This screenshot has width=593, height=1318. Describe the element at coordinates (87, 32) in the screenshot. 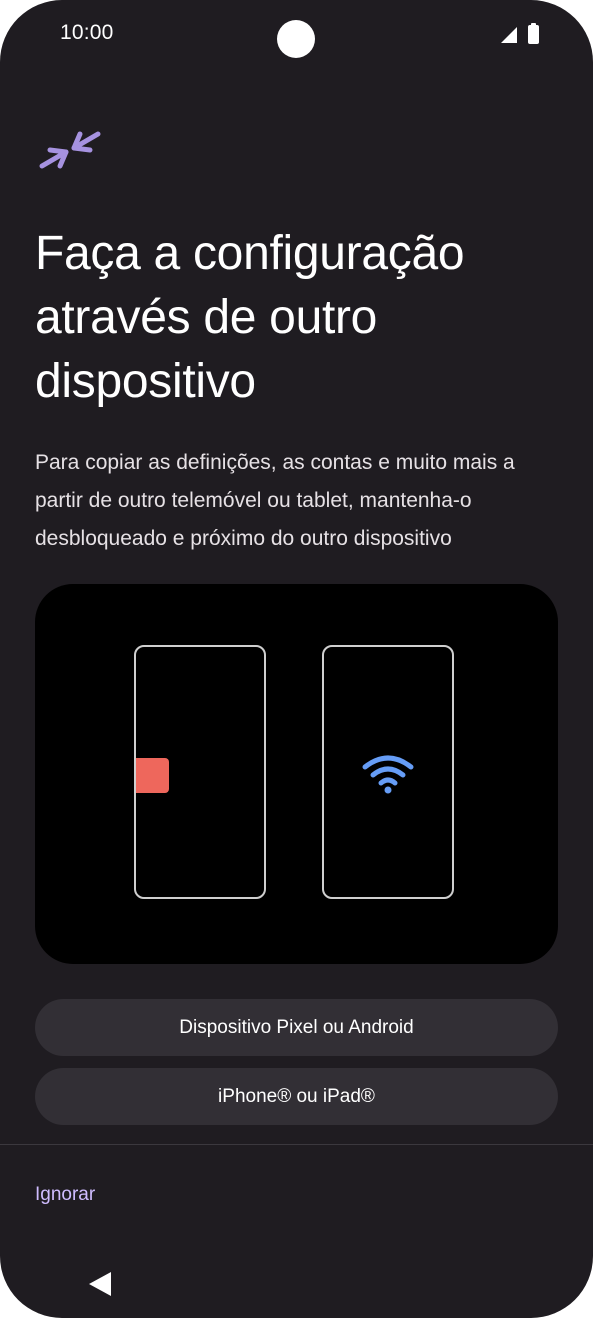

I see `status-time: 10:00` at that location.